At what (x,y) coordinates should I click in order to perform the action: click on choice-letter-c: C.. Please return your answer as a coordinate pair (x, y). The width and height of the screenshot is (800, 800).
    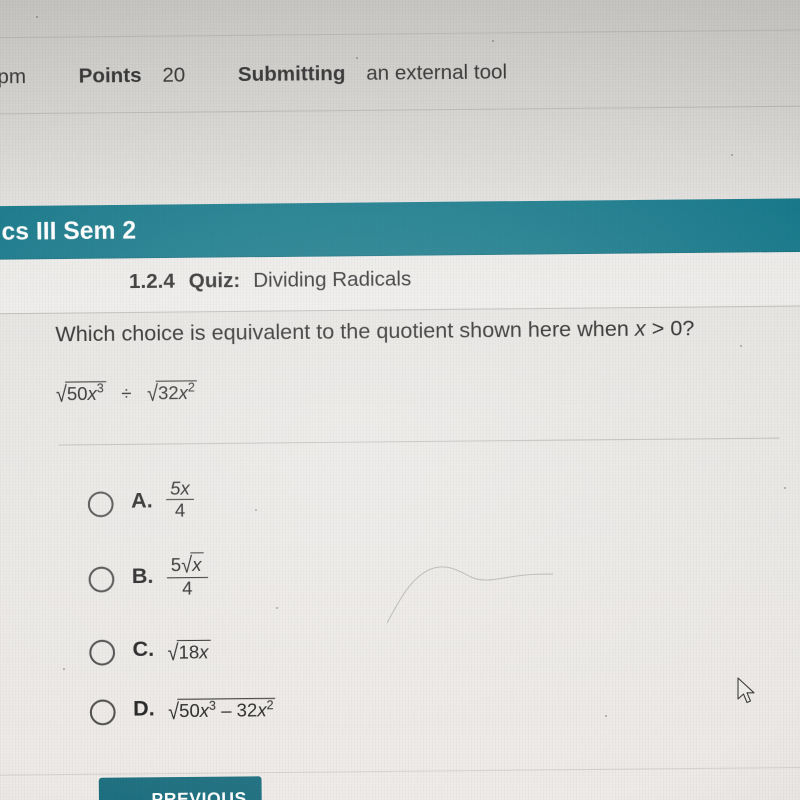
    Looking at the image, I should click on (143, 649).